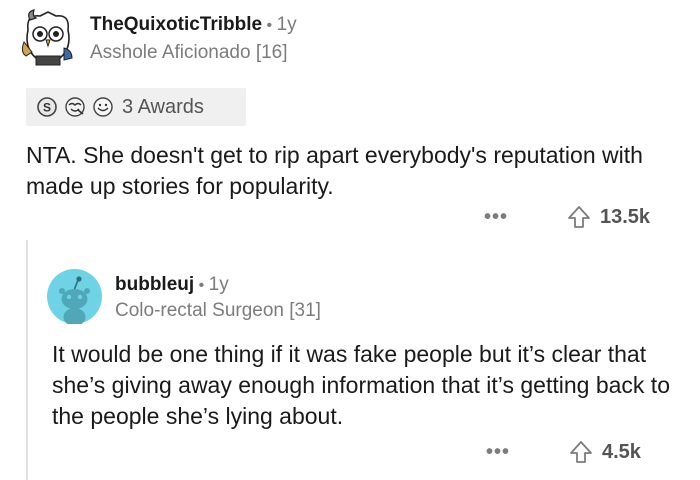  I want to click on reply-user-avatar, so click(74, 297).